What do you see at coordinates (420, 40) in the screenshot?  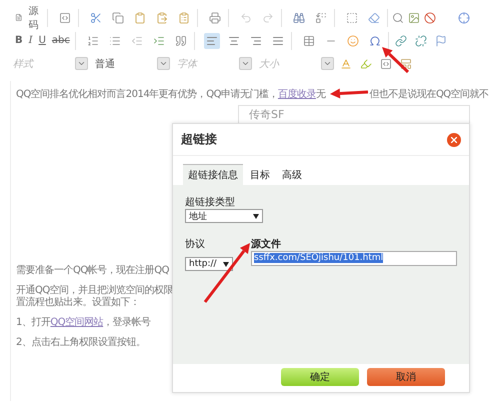 I see `unlink-icon` at bounding box center [420, 40].